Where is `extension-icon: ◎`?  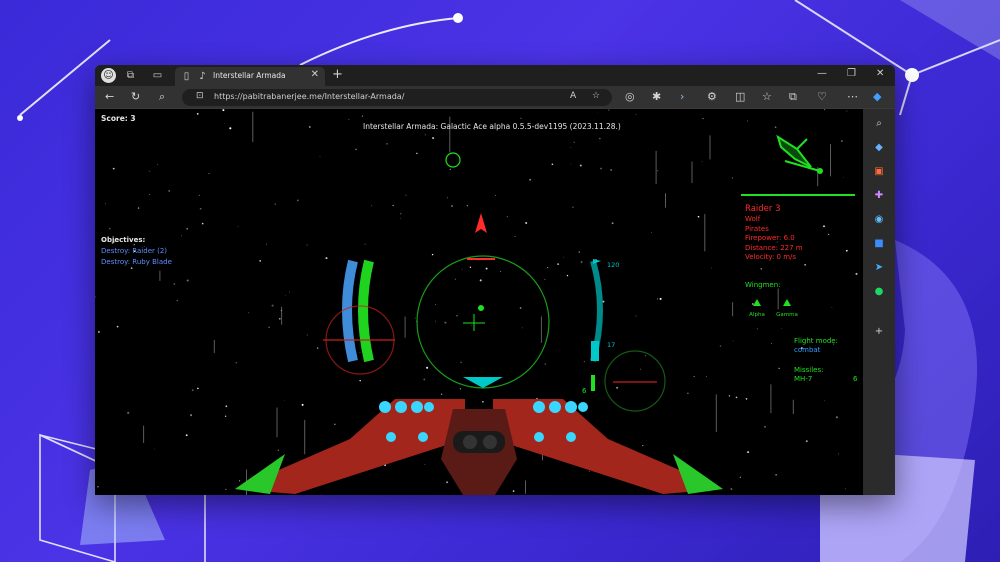 extension-icon: ◎ is located at coordinates (630, 97).